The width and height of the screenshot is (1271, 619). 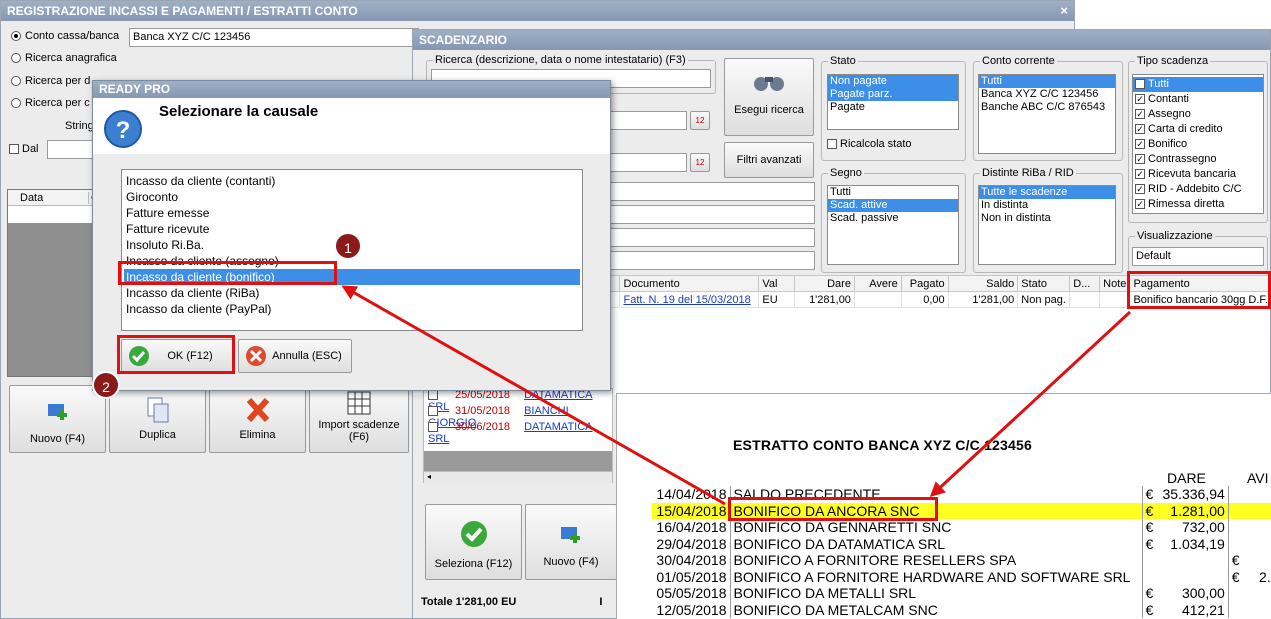 I want to click on arrow-statement-to-causale, so click(x=533, y=395).